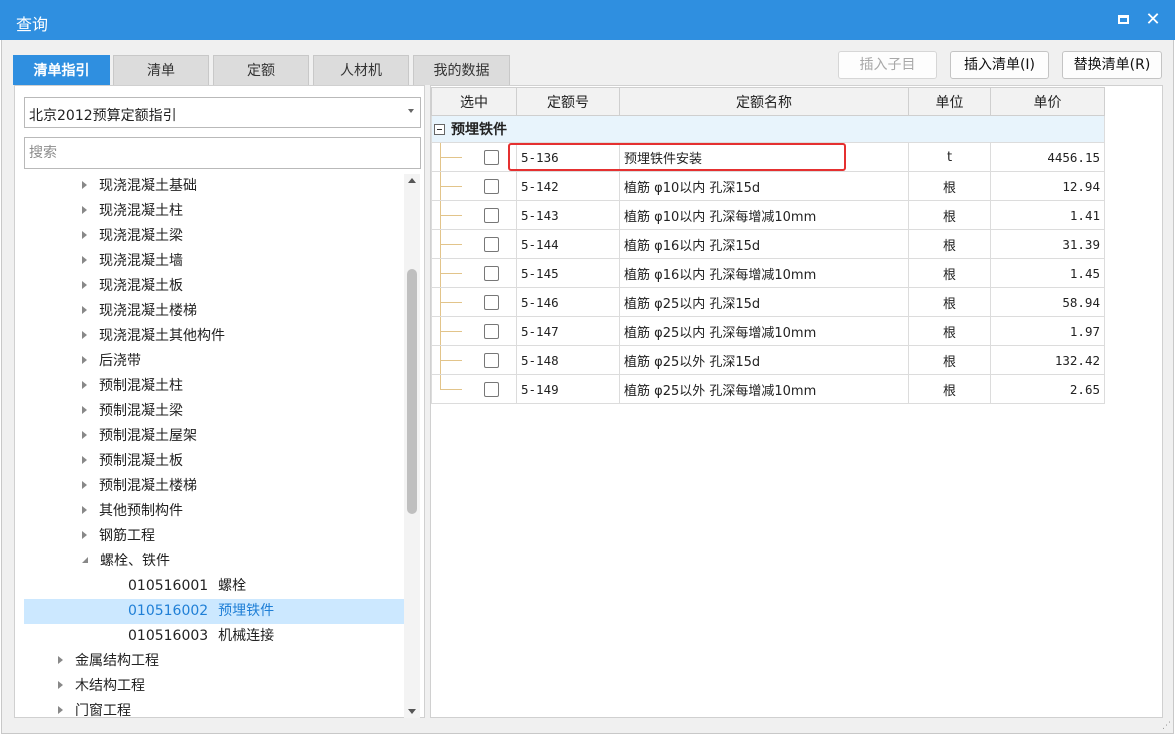 Image resolution: width=1175 pixels, height=735 pixels. I want to click on quota-code: 5-147, so click(568, 331).